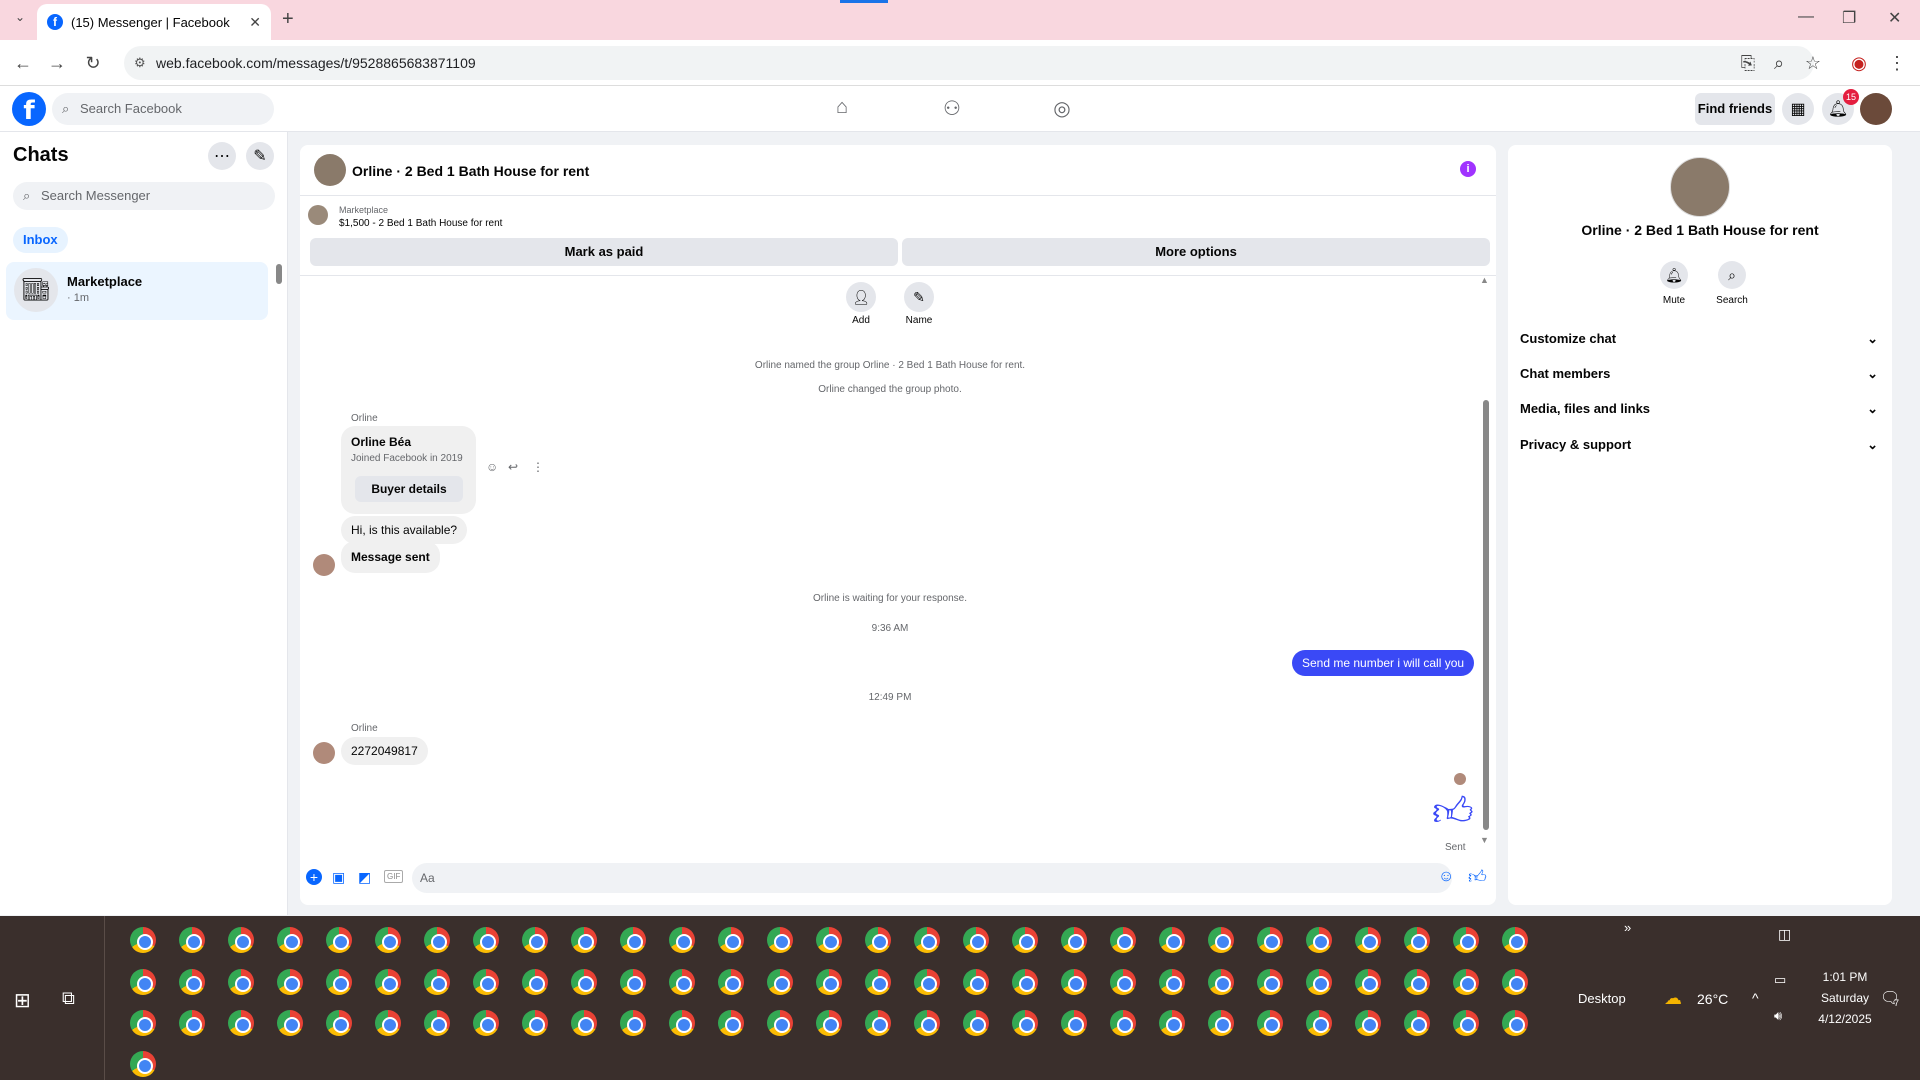 Image resolution: width=1920 pixels, height=1080 pixels. Describe the element at coordinates (842, 109) in the screenshot. I see `home-icon: ⌂` at that location.